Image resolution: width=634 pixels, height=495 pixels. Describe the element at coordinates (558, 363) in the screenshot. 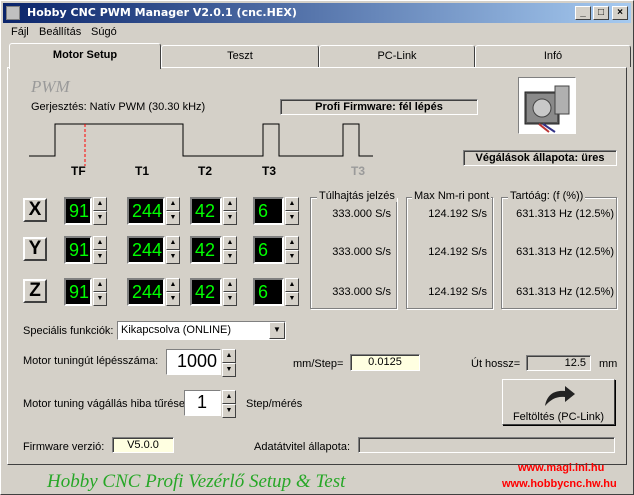

I see `travel-value: 12.5` at that location.